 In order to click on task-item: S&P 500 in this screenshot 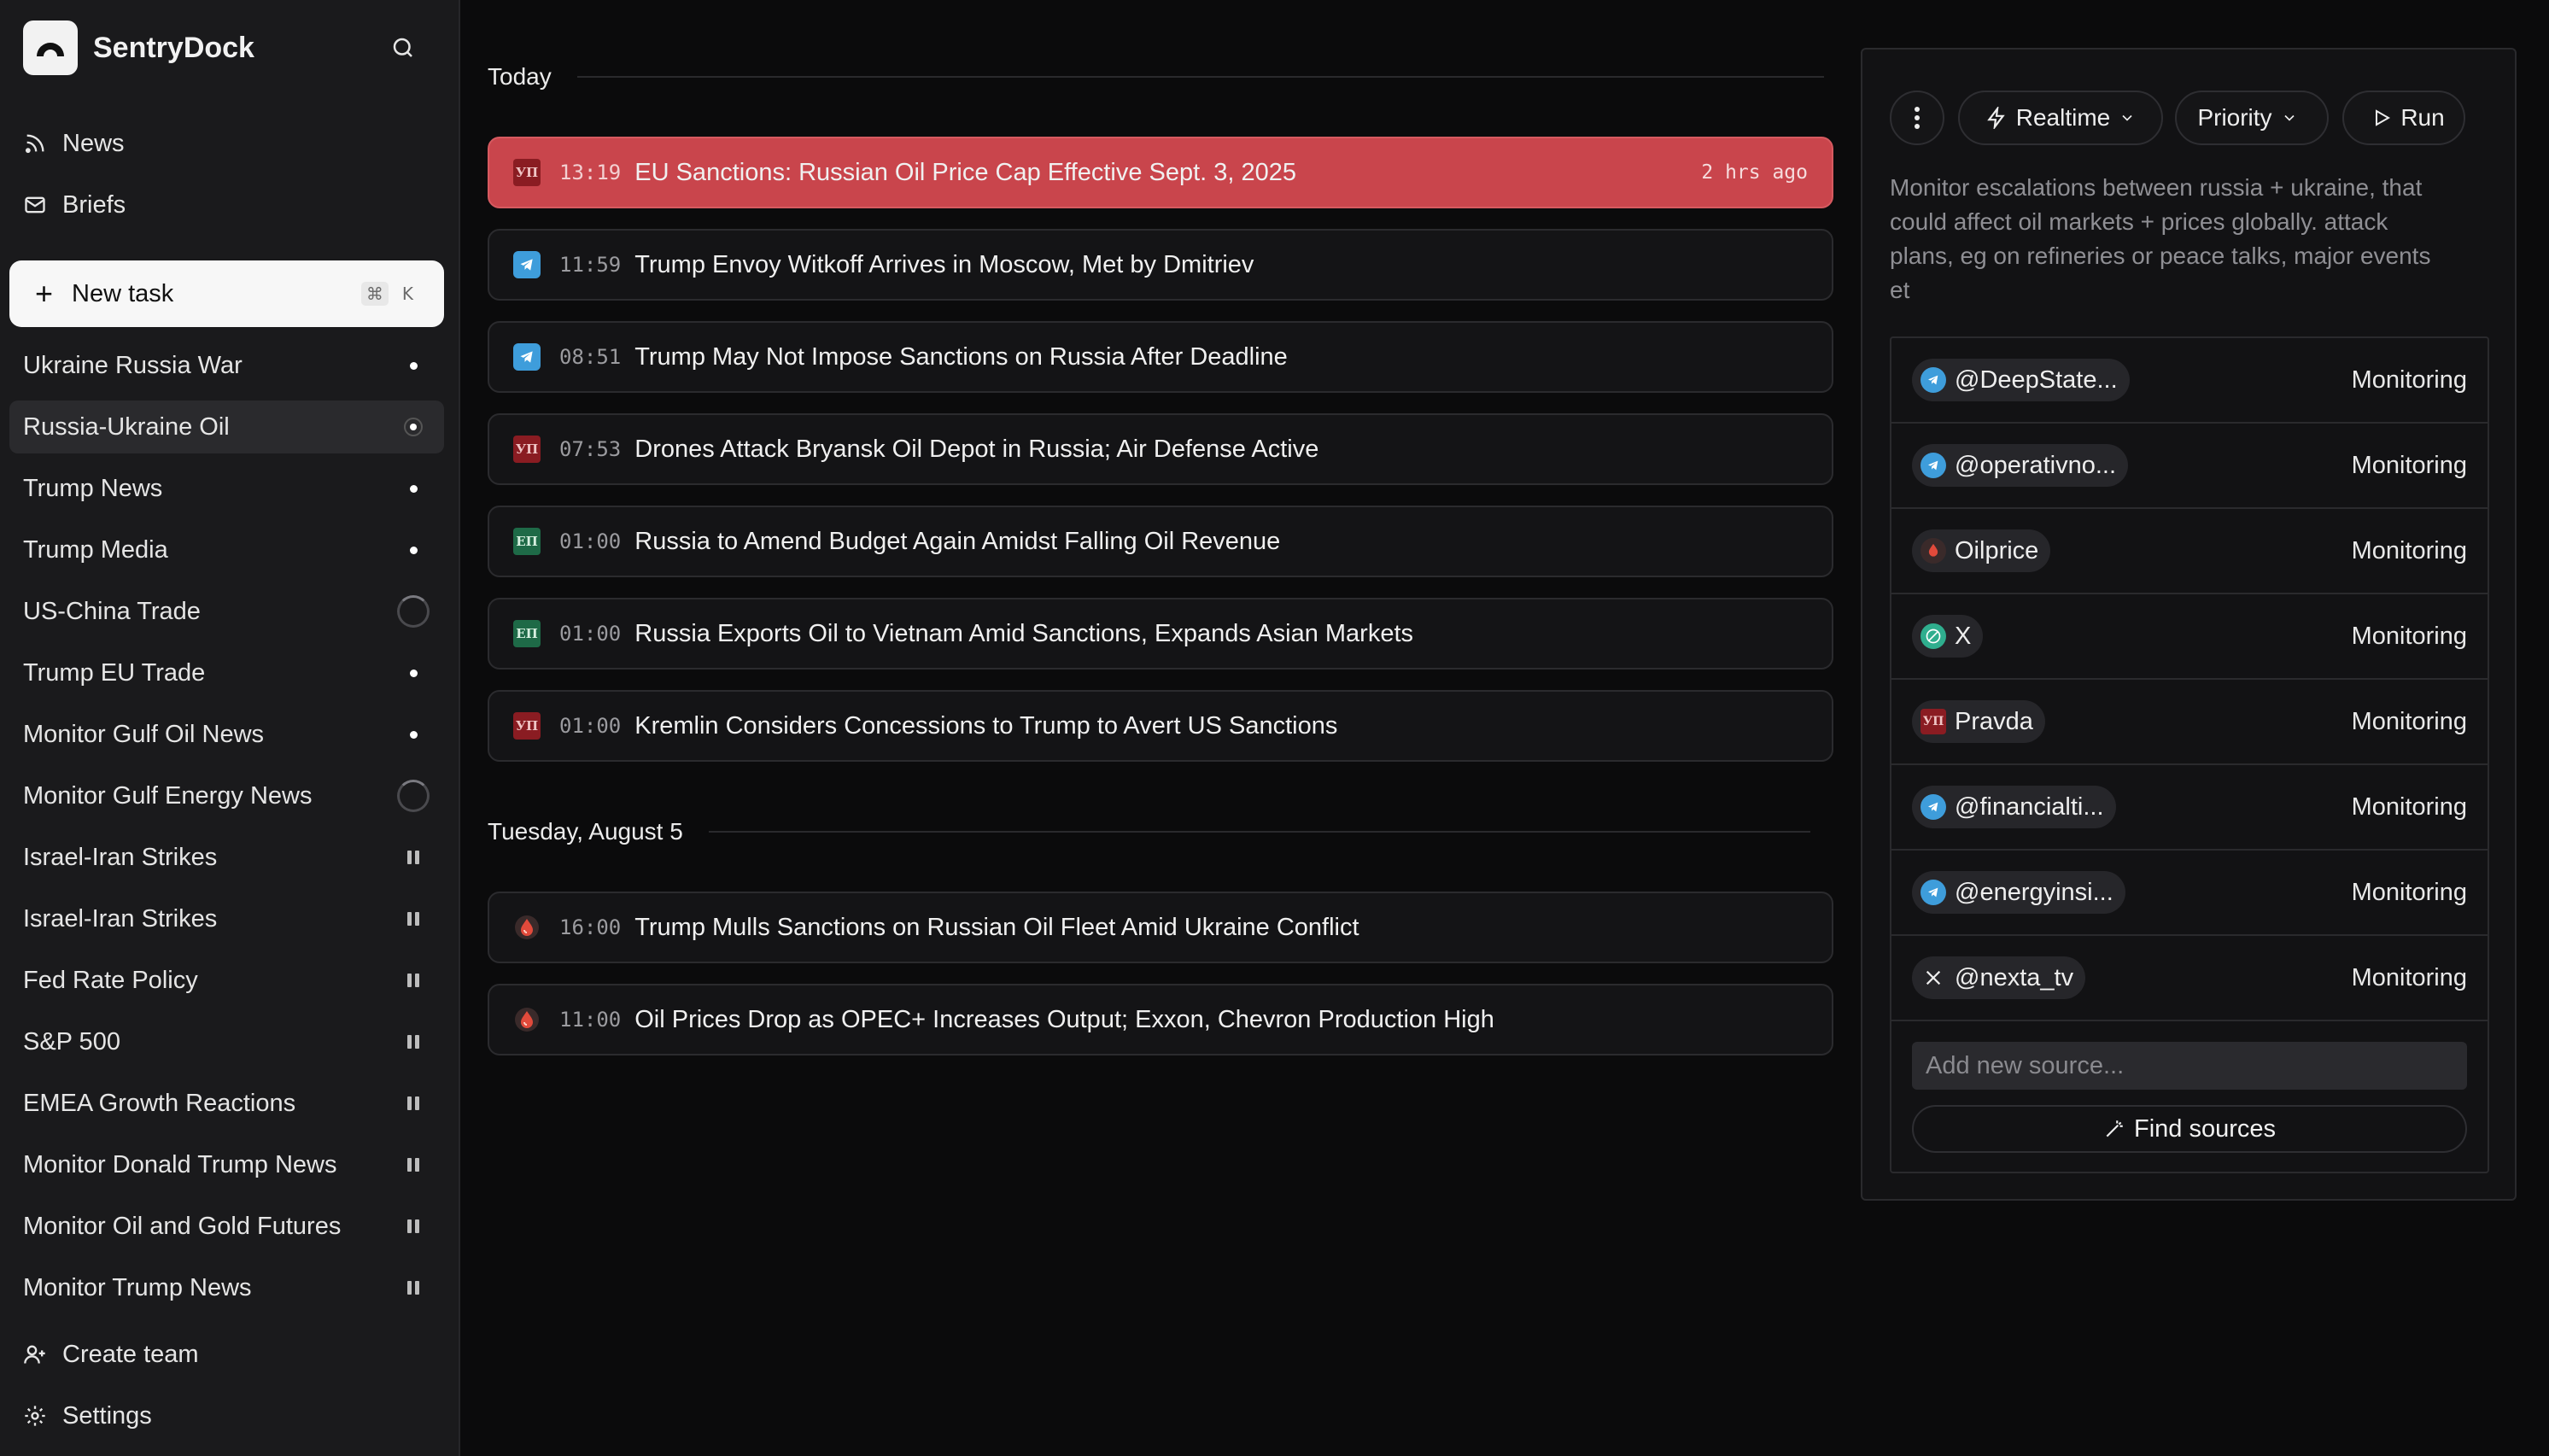, I will do `click(226, 1042)`.